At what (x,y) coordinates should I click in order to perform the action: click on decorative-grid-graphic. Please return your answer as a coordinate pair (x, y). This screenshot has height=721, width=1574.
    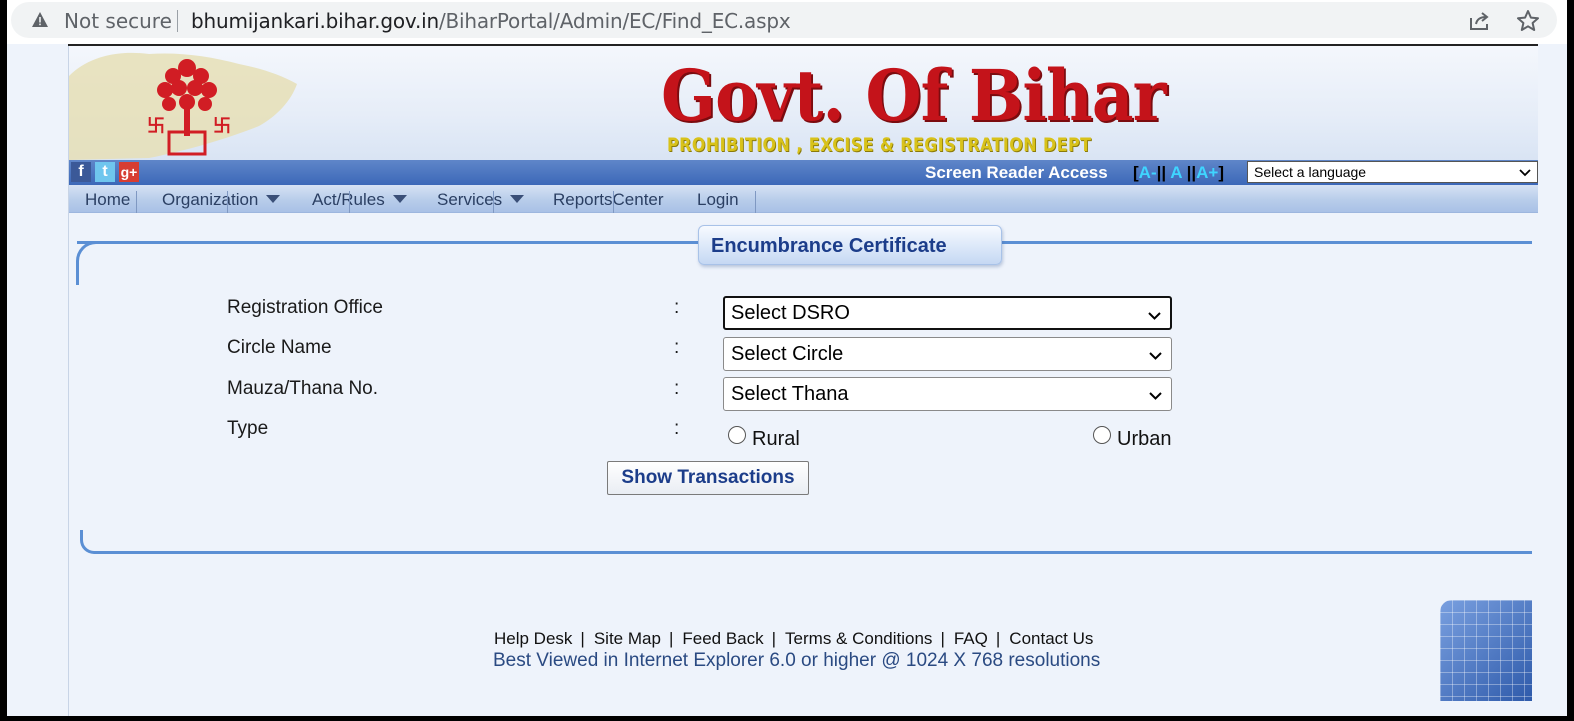
    Looking at the image, I should click on (1486, 650).